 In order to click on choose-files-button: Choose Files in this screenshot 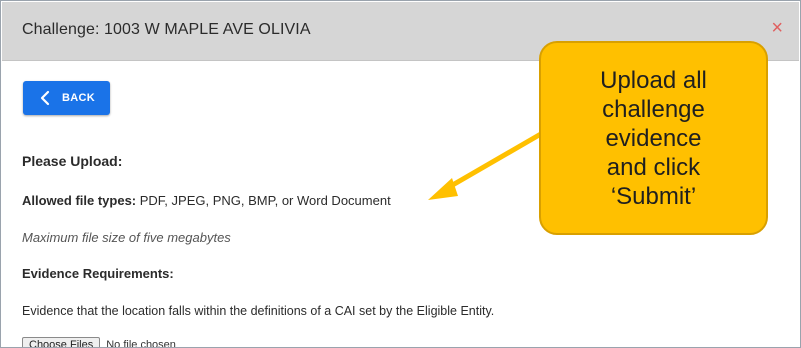, I will do `click(61, 342)`.